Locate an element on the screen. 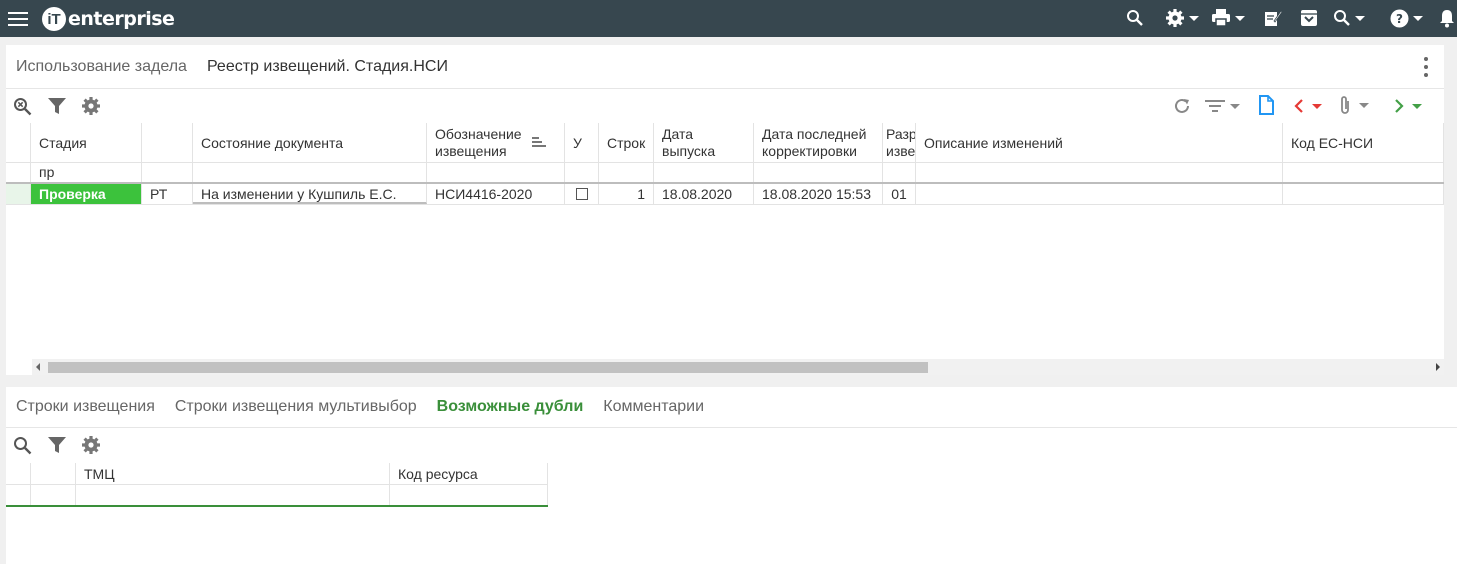  filter-u-input is located at coordinates (582, 172).